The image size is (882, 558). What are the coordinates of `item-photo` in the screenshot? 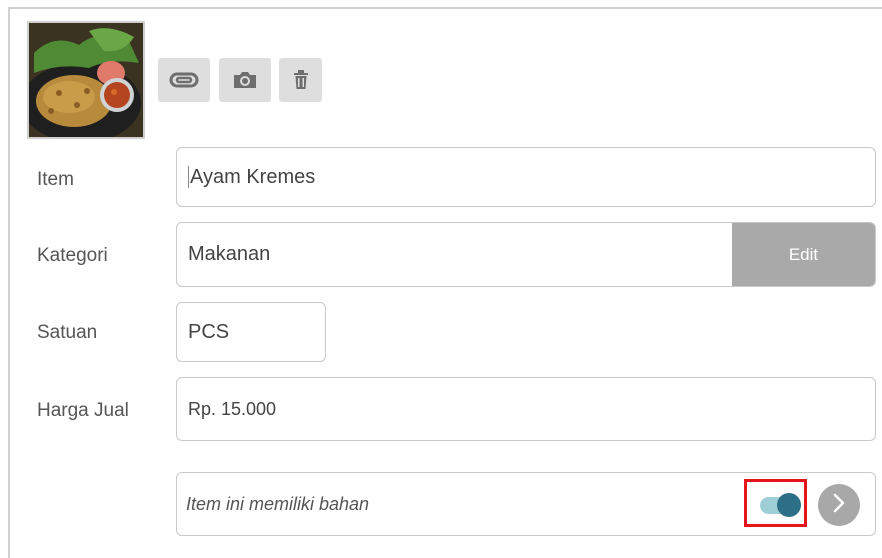 It's located at (86, 80).